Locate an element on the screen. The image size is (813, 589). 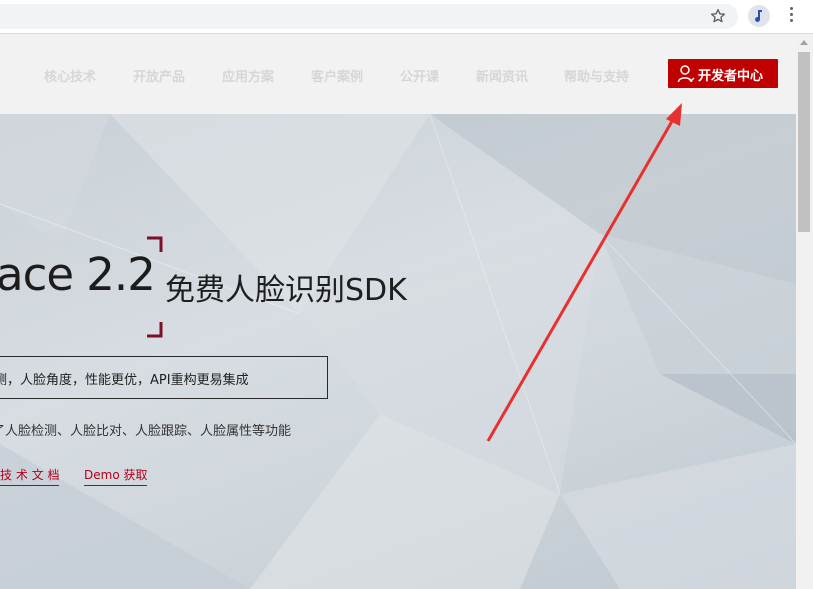
tech-docs-link: 技 术 文 档 is located at coordinates (30, 476).